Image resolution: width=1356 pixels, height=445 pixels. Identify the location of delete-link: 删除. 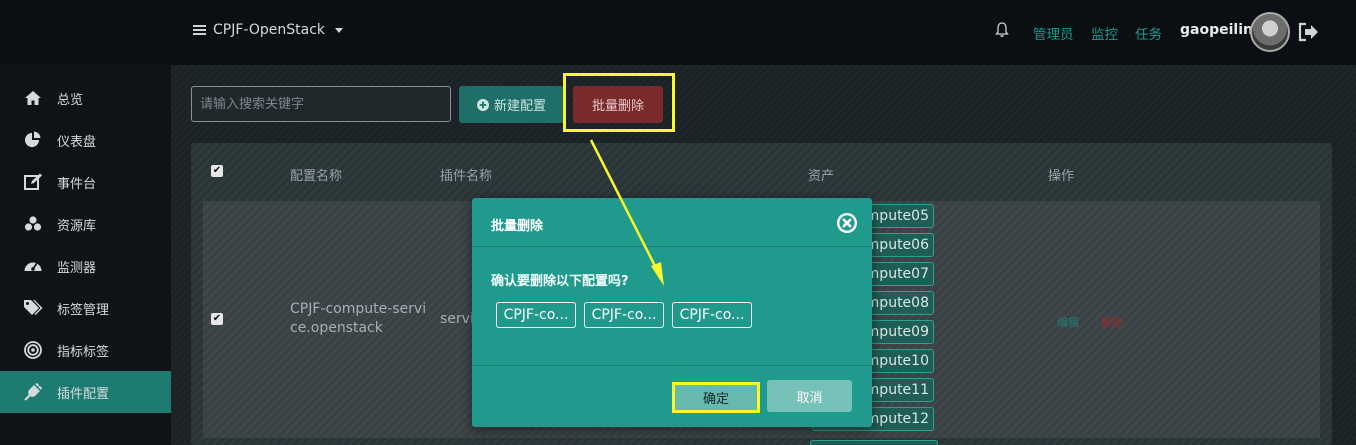
(1112, 322).